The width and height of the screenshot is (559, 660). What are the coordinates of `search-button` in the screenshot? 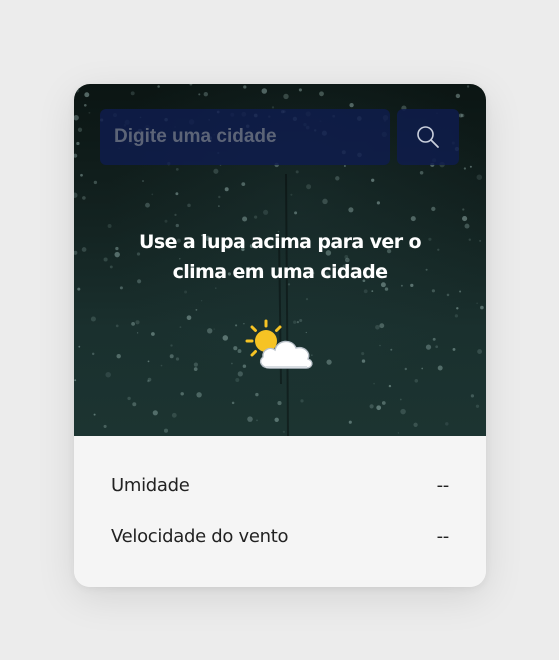 It's located at (428, 137).